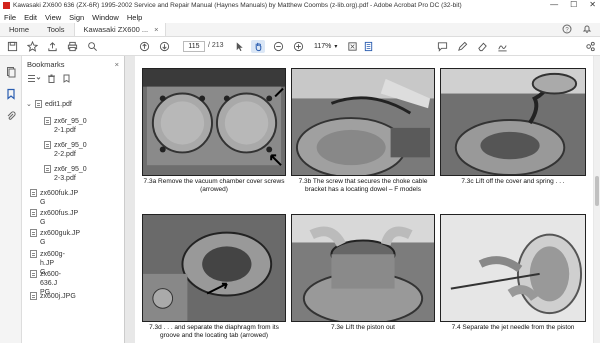 The width and height of the screenshot is (600, 343). Describe the element at coordinates (573, 4) in the screenshot. I see `maximize-button: ☐` at that location.